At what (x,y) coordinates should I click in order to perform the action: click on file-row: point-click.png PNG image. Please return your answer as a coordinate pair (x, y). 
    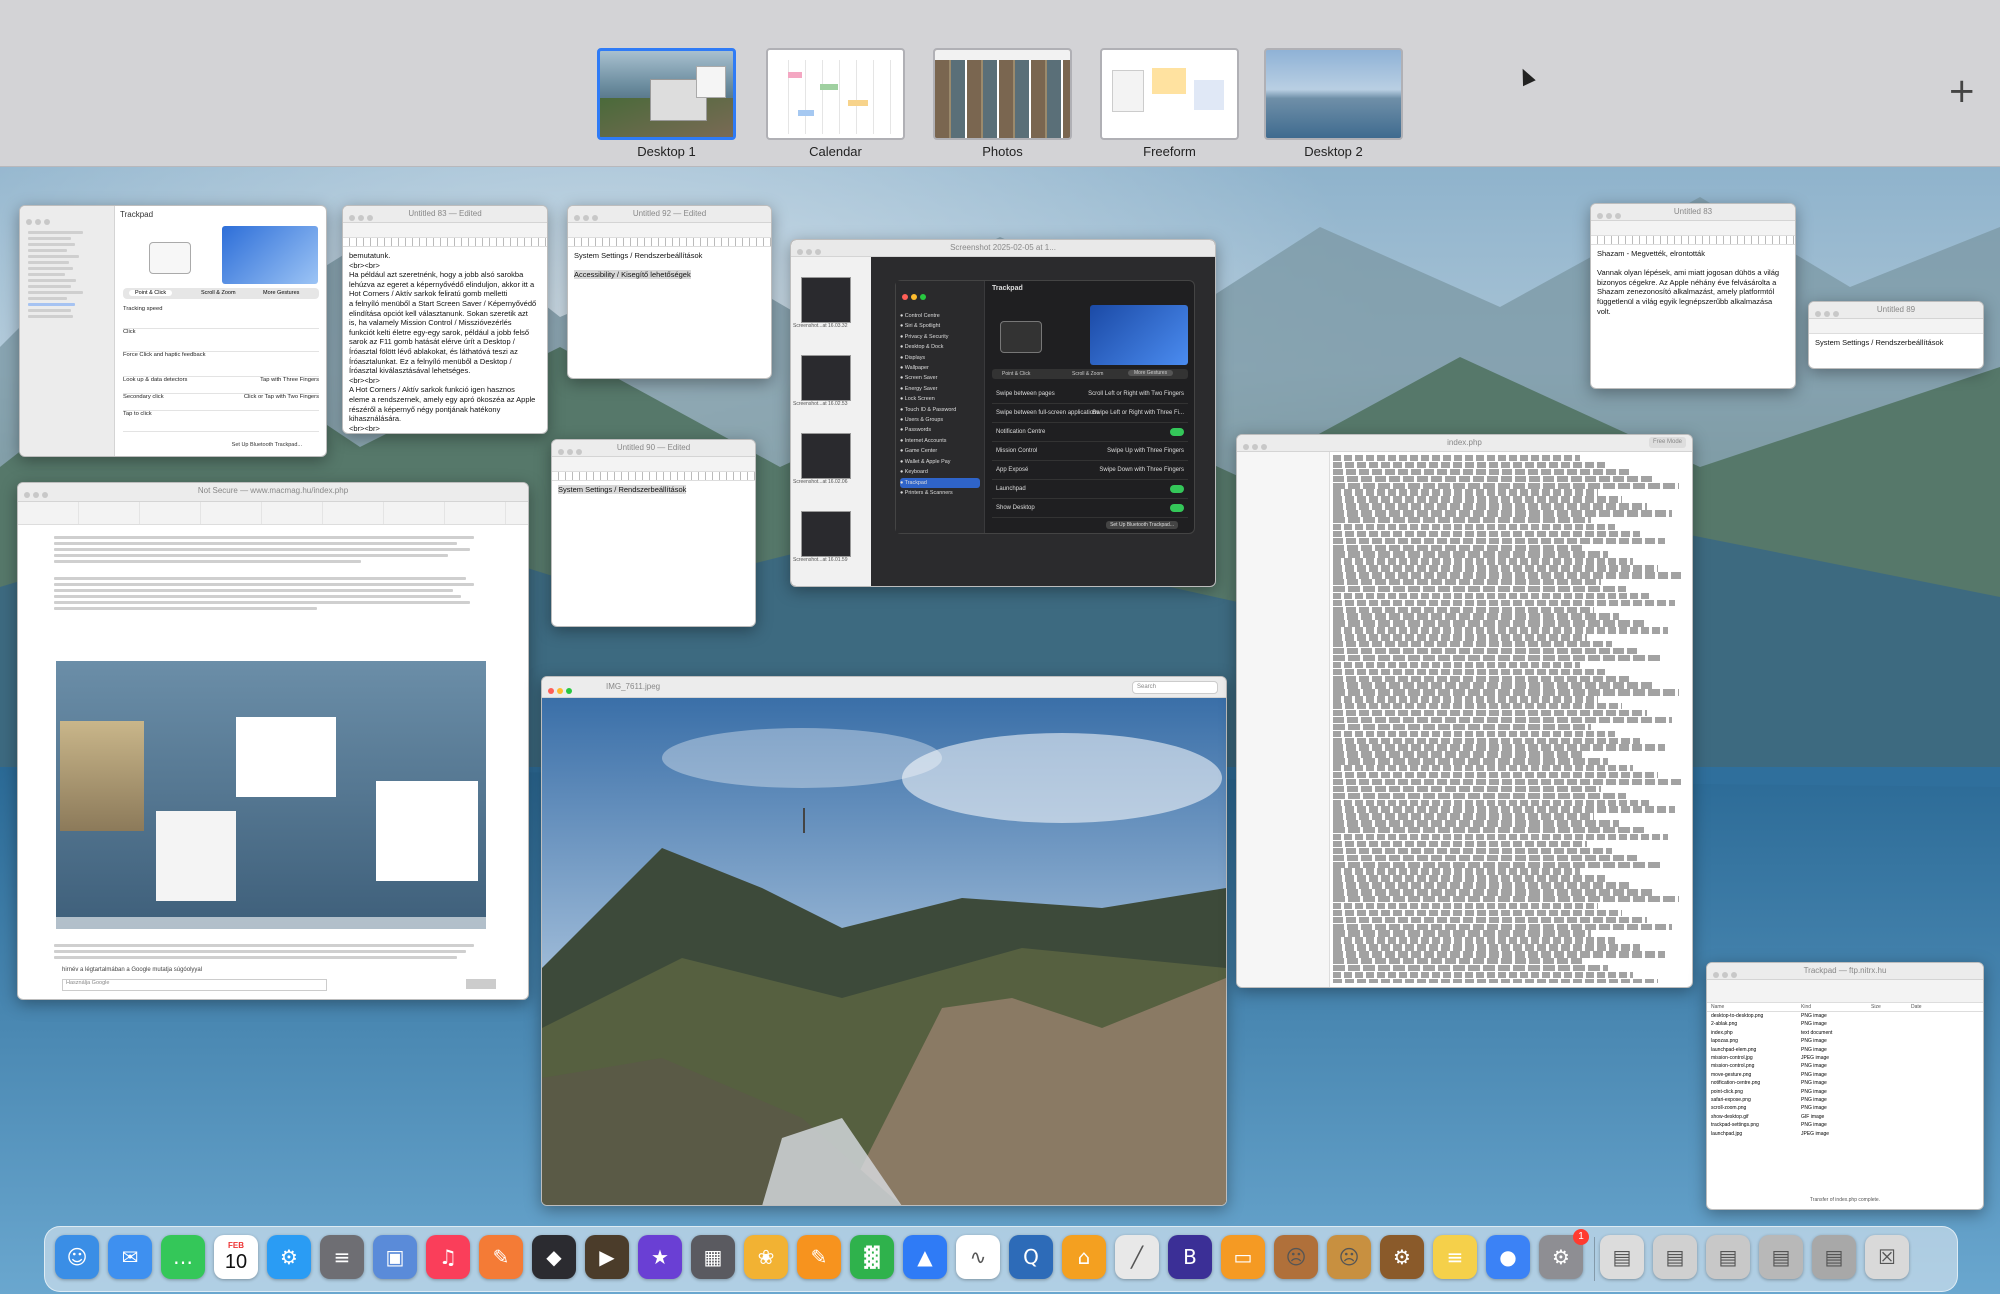
    Looking at the image, I should click on (1845, 1092).